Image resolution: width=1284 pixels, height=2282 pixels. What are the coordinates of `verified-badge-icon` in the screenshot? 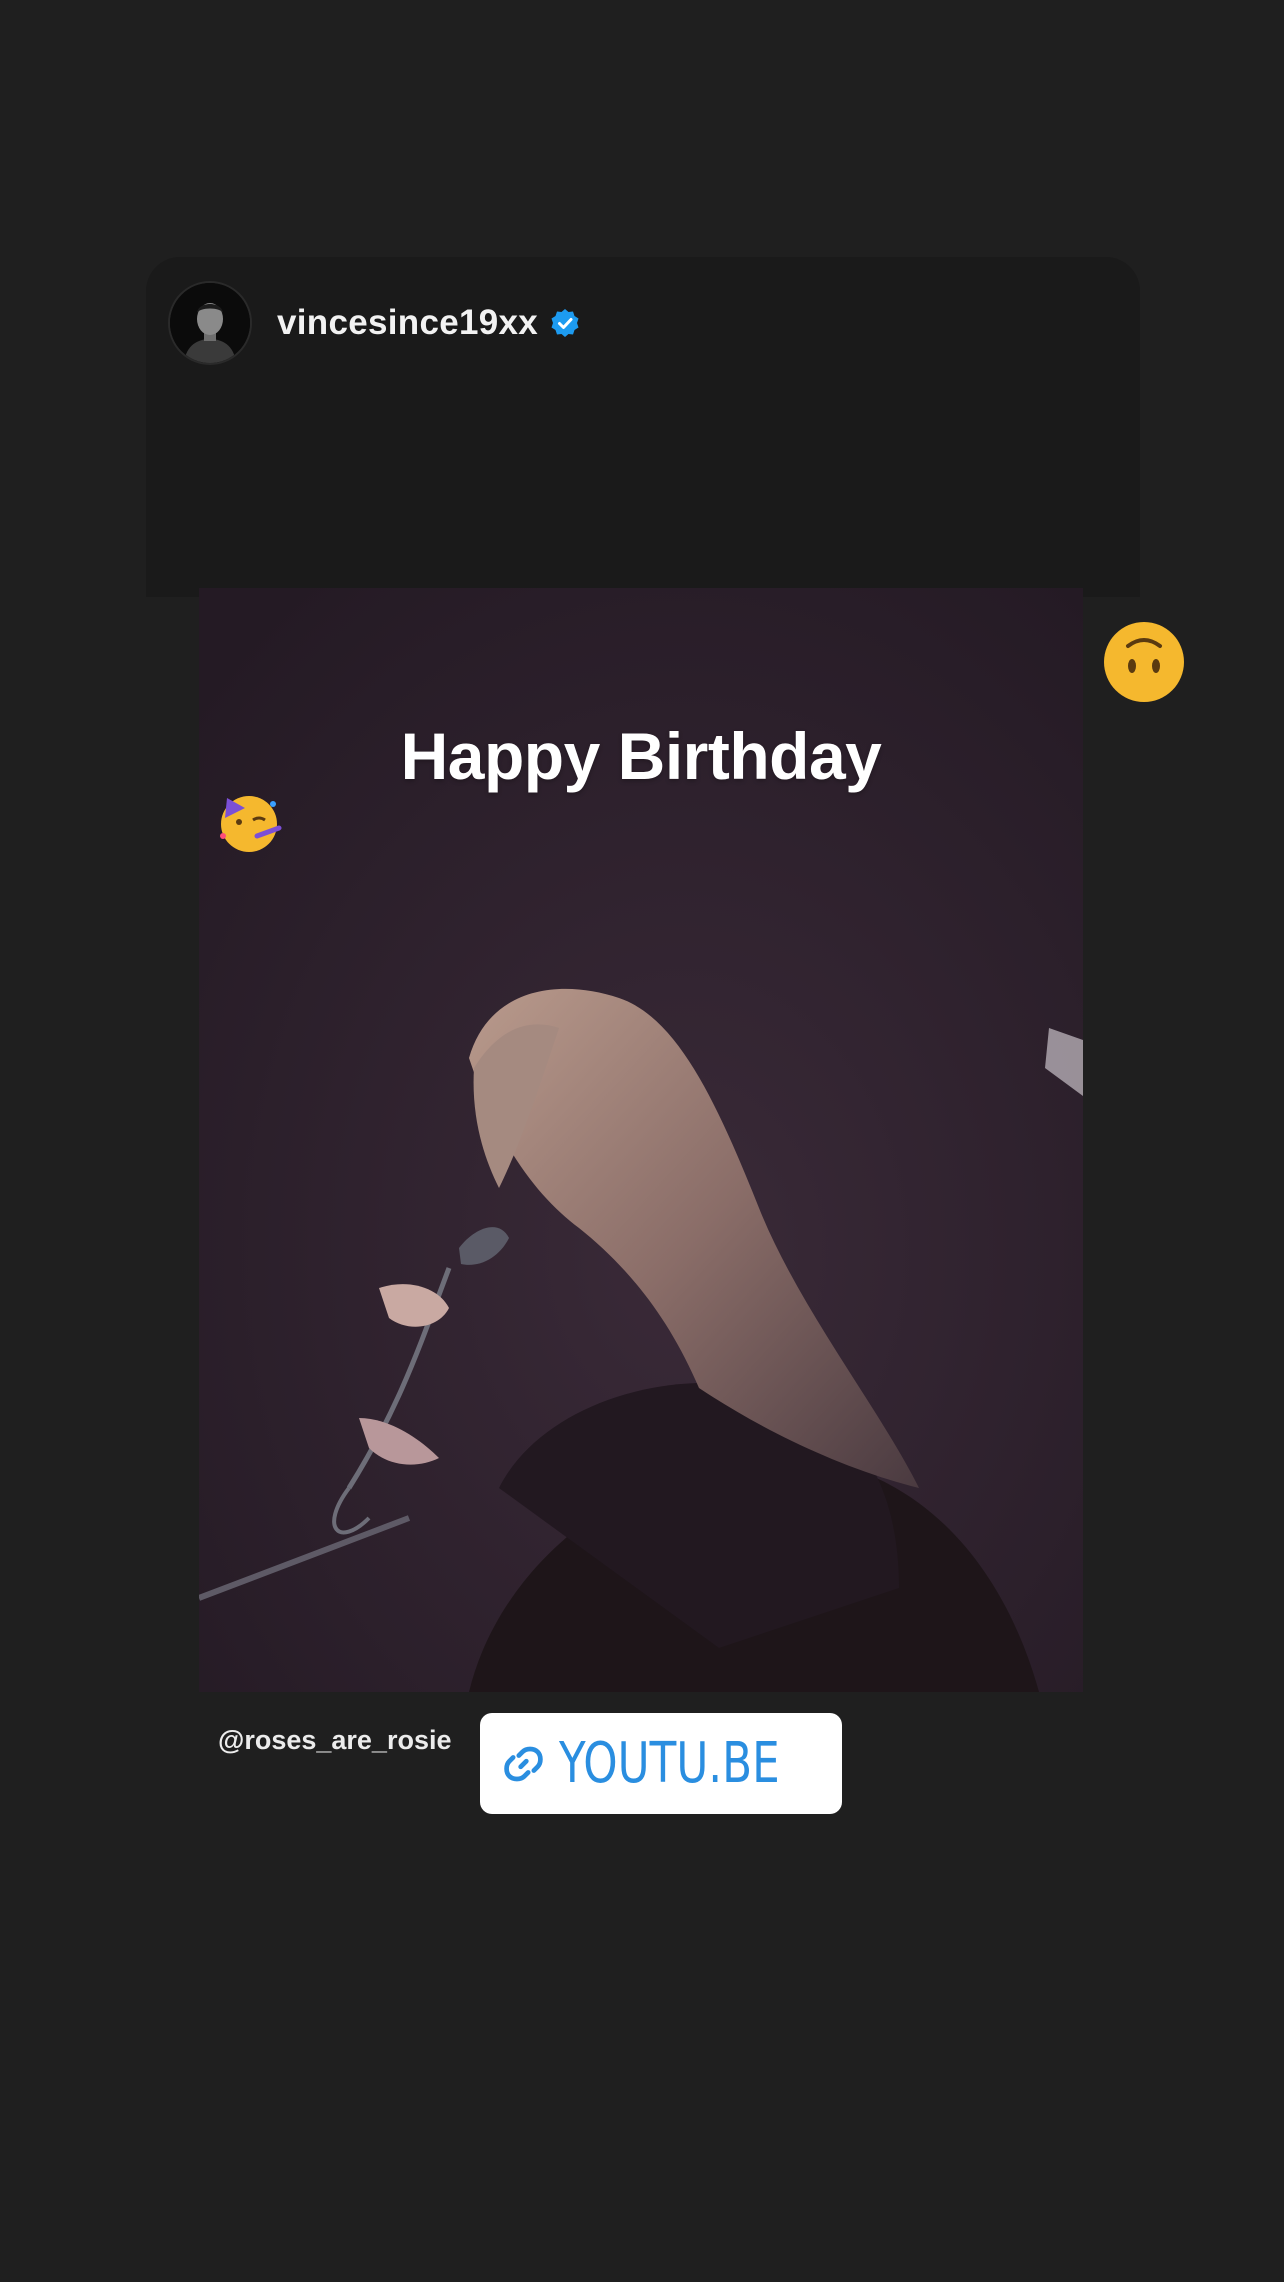 It's located at (565, 323).